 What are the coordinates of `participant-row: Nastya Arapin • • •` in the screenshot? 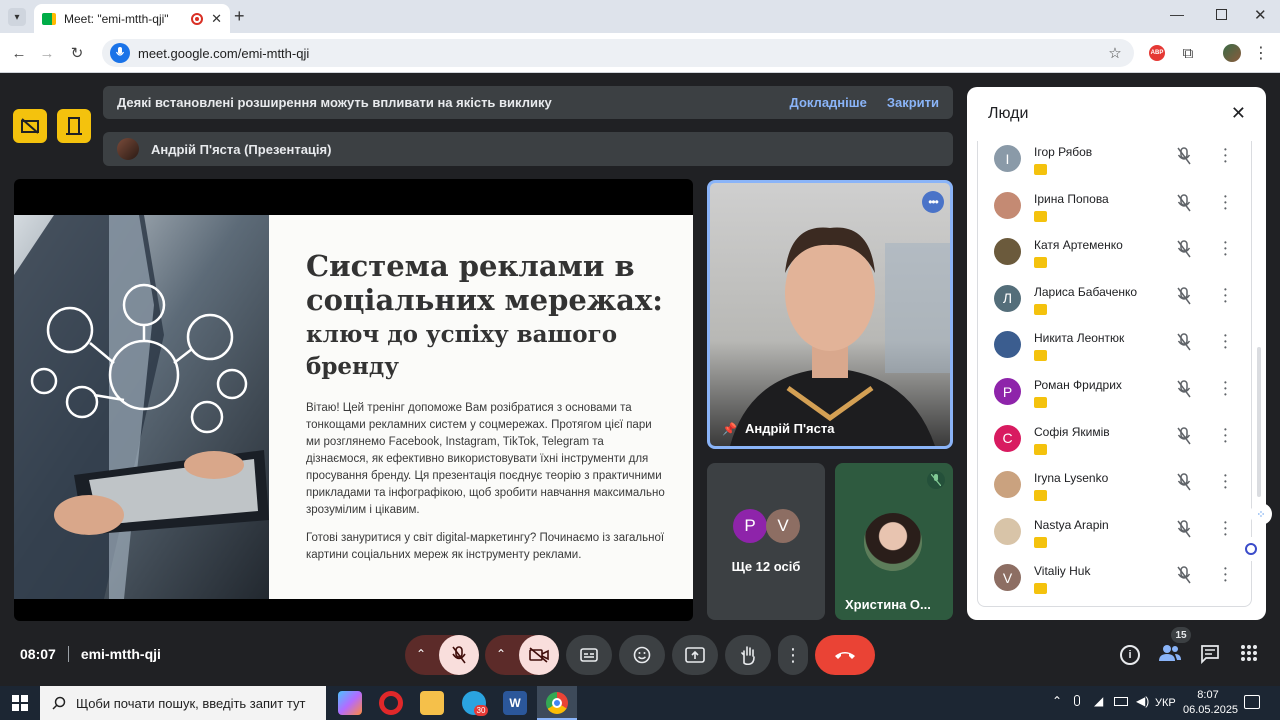 It's located at (1108, 539).